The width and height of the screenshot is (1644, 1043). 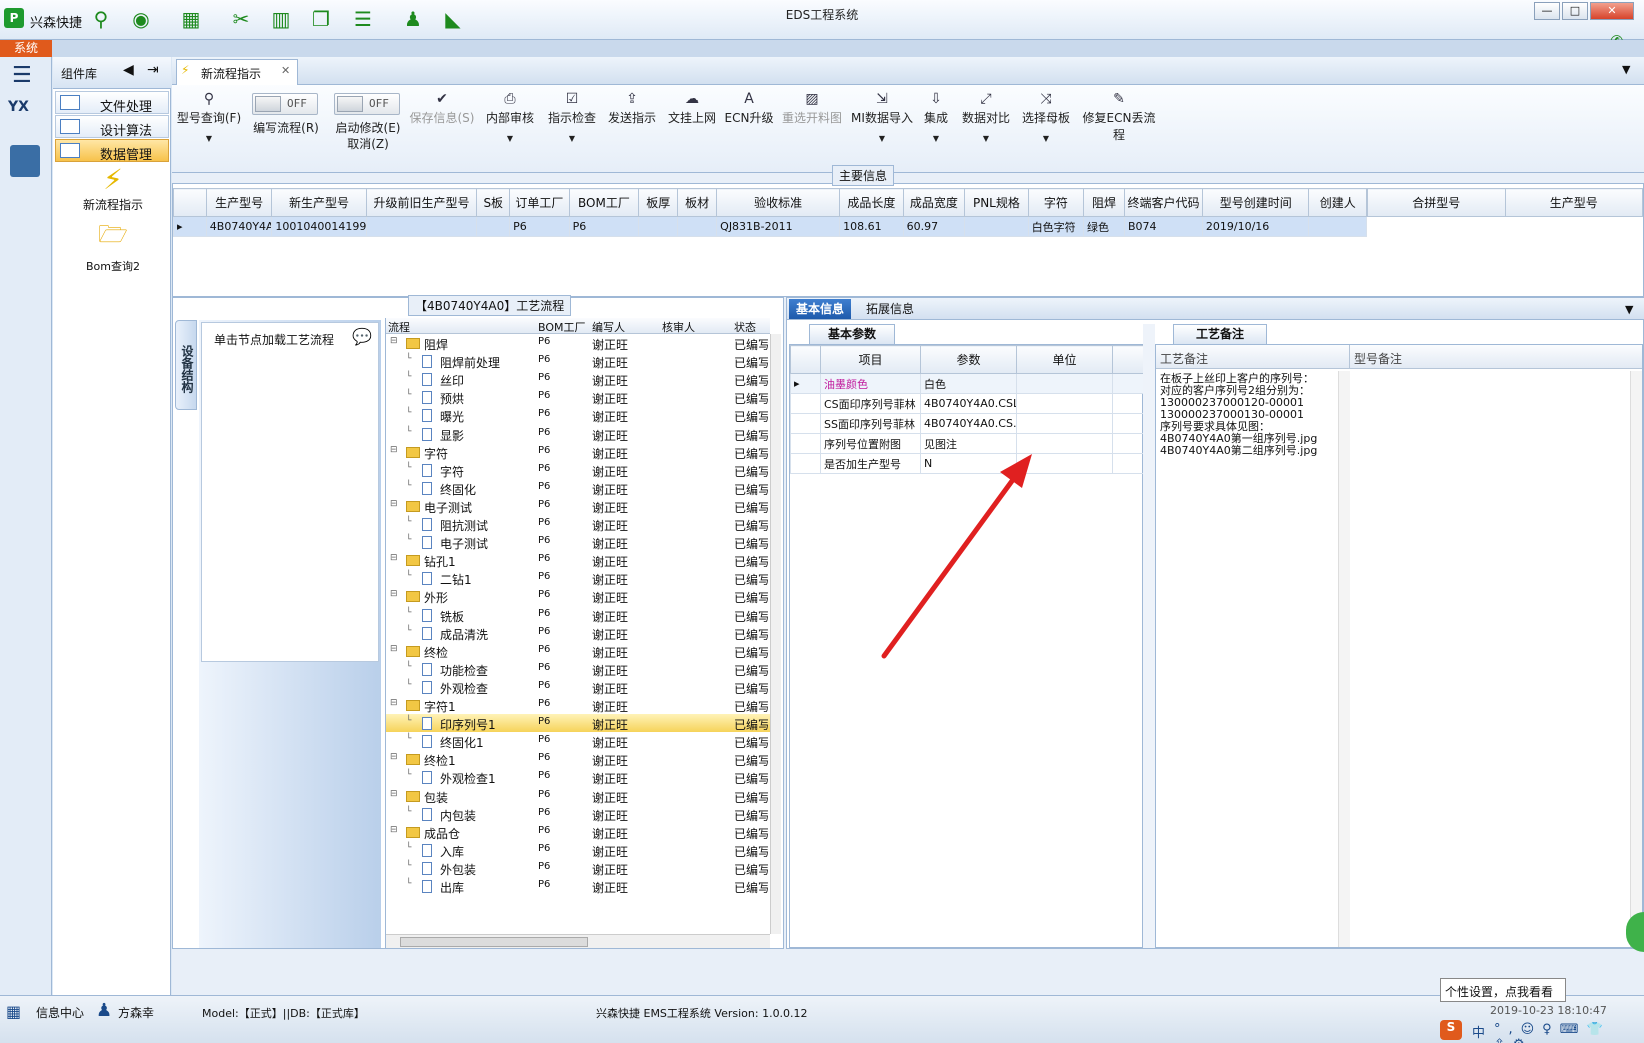 What do you see at coordinates (1503, 990) in the screenshot?
I see `personalize-tooltip: 个性设置，点我看看` at bounding box center [1503, 990].